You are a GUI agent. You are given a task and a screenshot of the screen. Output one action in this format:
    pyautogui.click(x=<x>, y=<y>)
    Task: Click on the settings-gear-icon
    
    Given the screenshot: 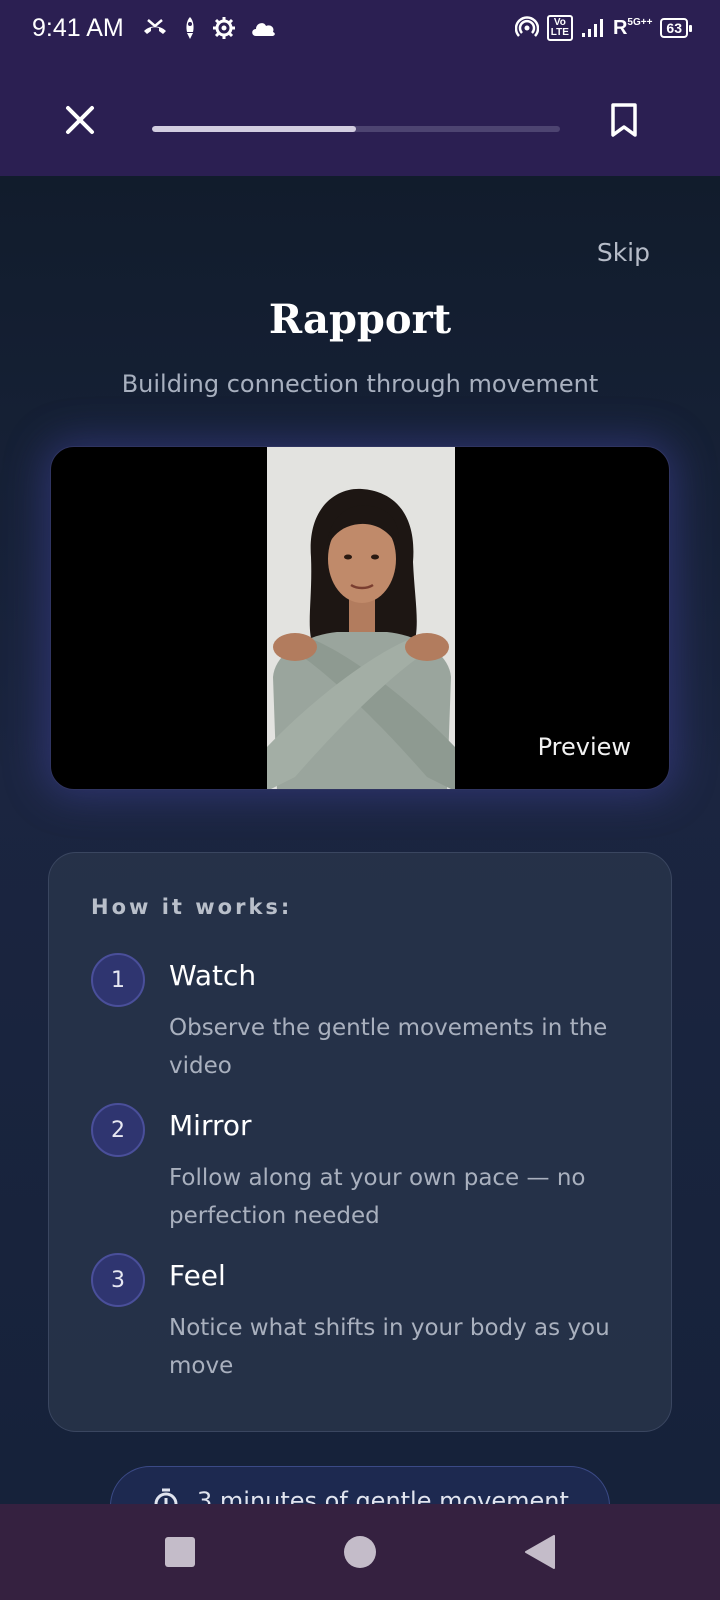 What is the action you would take?
    pyautogui.click(x=224, y=28)
    